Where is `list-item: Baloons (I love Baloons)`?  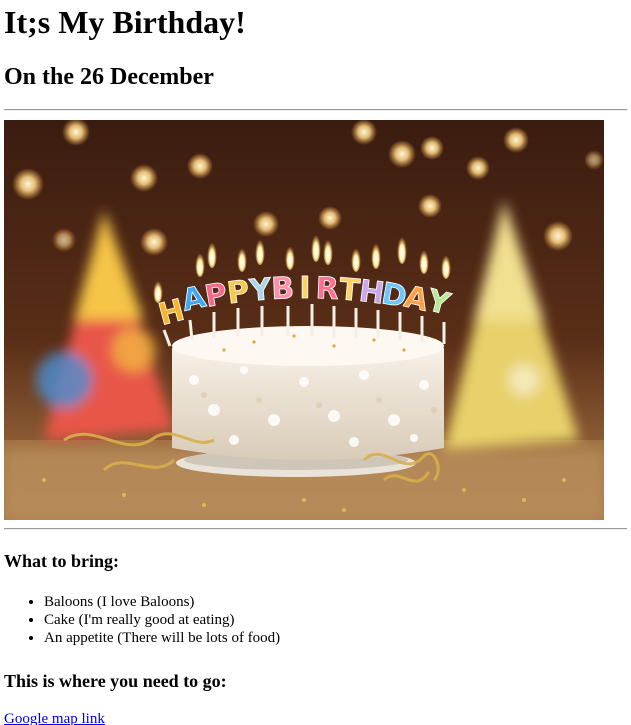 list-item: Baloons (I love Baloons) is located at coordinates (335, 602).